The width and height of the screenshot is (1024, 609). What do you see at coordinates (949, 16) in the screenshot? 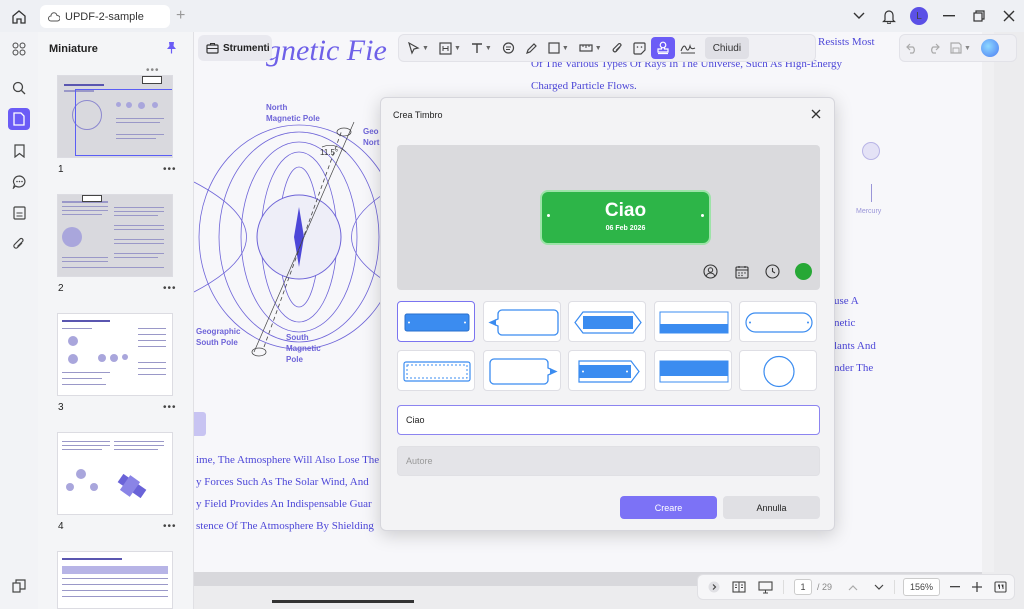
I see `minimize-icon` at bounding box center [949, 16].